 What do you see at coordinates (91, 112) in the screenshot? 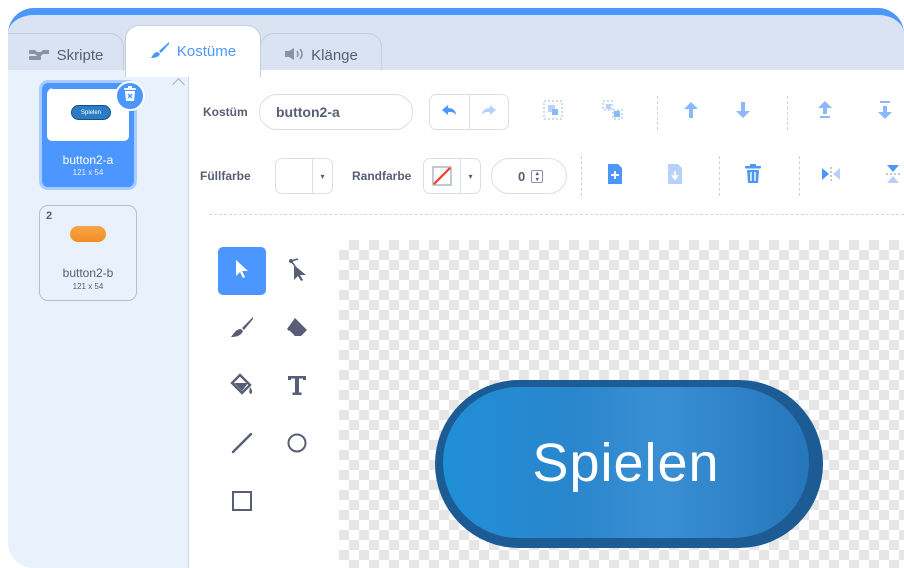
I see `thumbnail-button-preview: Spielen` at bounding box center [91, 112].